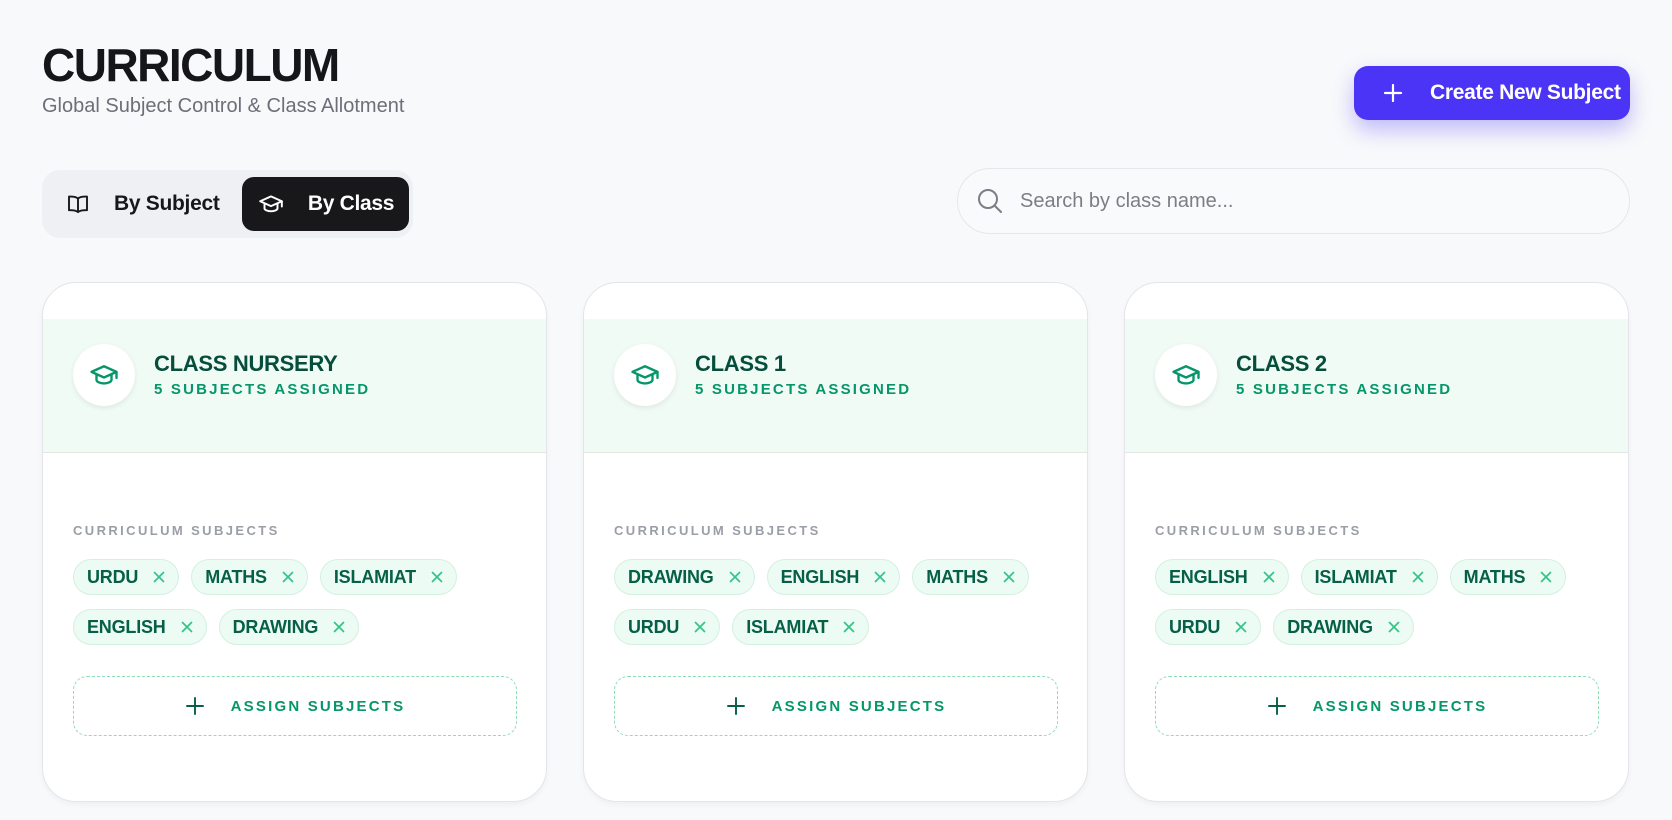 The height and width of the screenshot is (820, 1672). What do you see at coordinates (246, 363) in the screenshot?
I see `class-name: CLASS NURSERY` at bounding box center [246, 363].